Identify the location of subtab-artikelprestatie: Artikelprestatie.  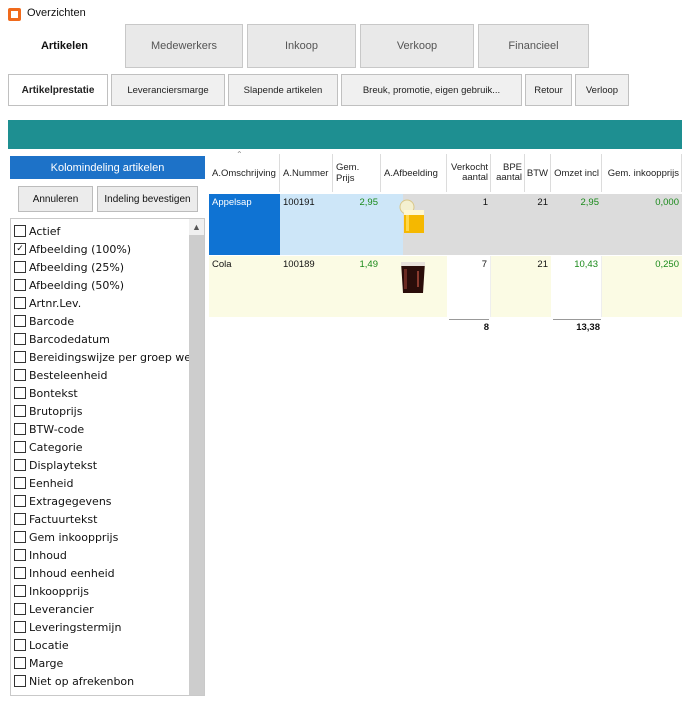
(58, 90).